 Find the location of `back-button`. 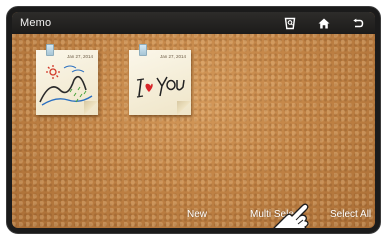

back-button is located at coordinates (358, 23).